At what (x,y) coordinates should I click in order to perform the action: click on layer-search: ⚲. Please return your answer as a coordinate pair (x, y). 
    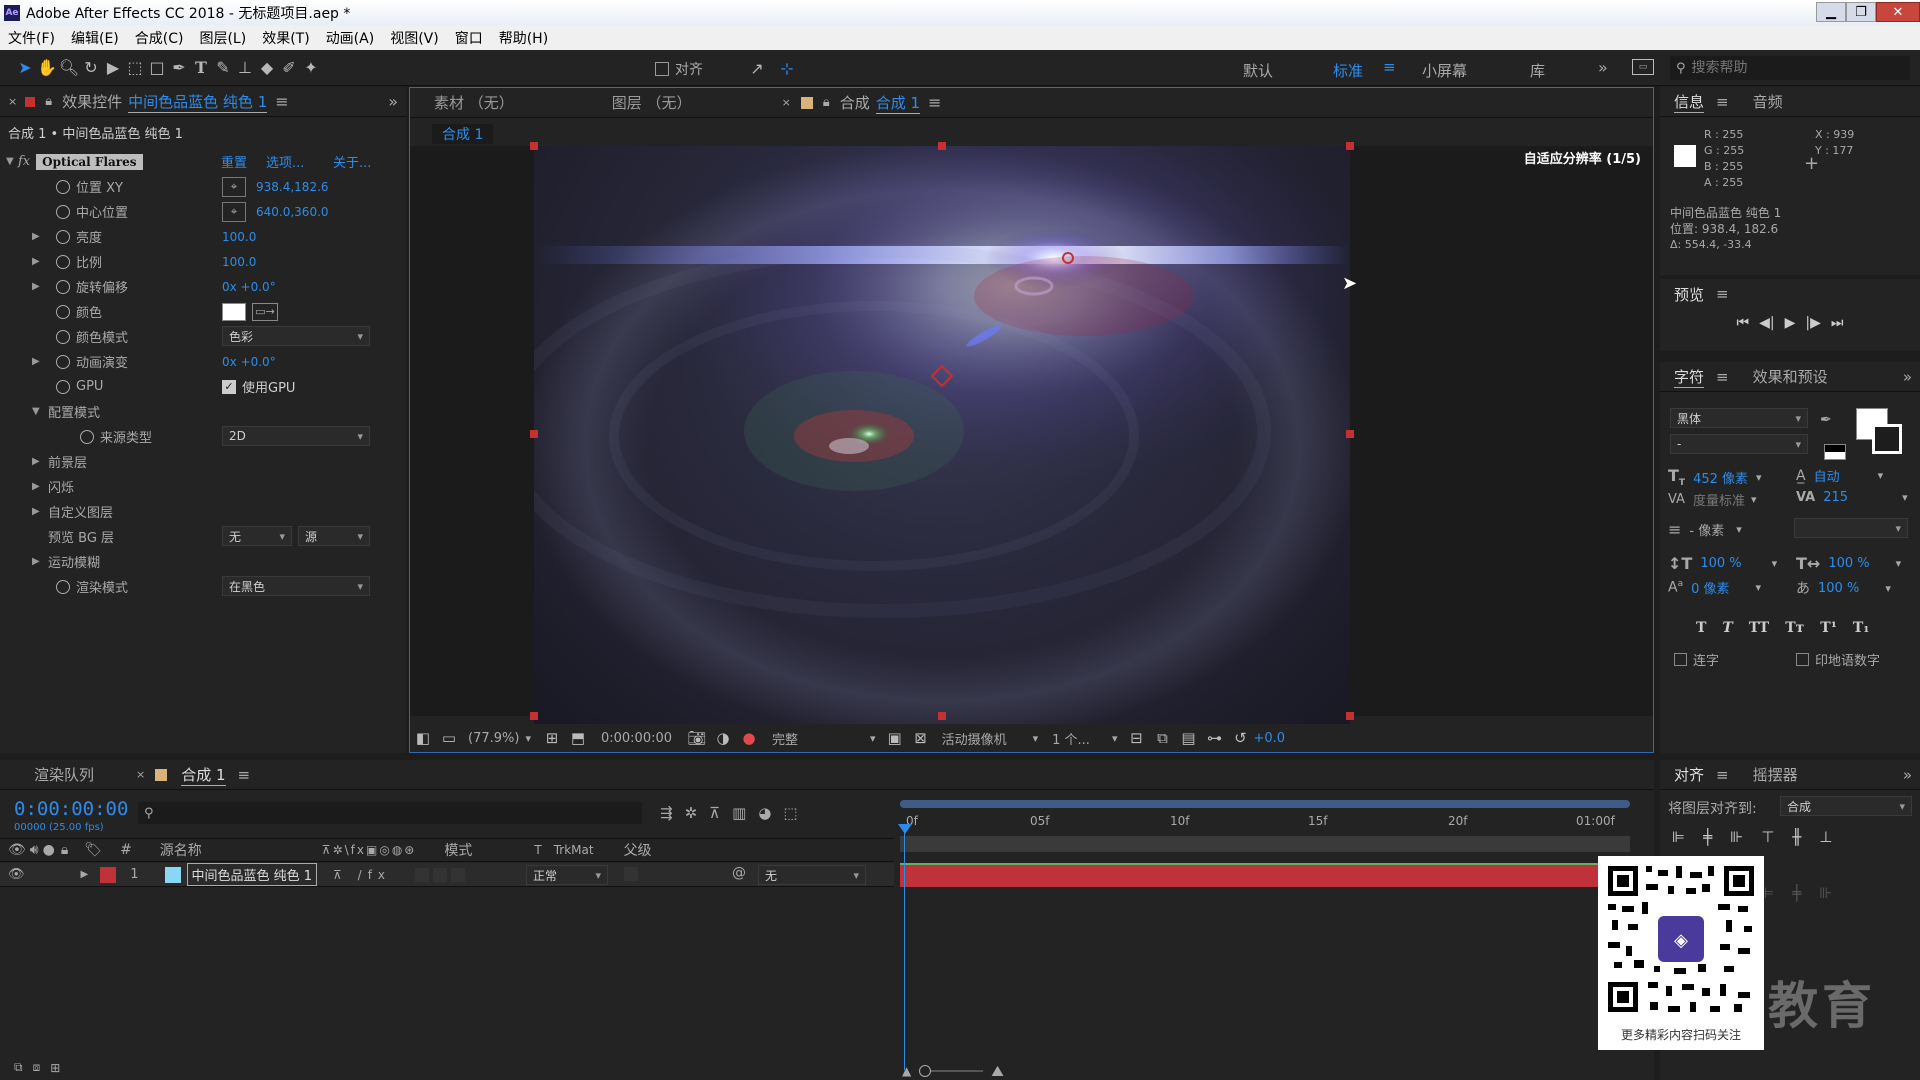
    Looking at the image, I should click on (390, 813).